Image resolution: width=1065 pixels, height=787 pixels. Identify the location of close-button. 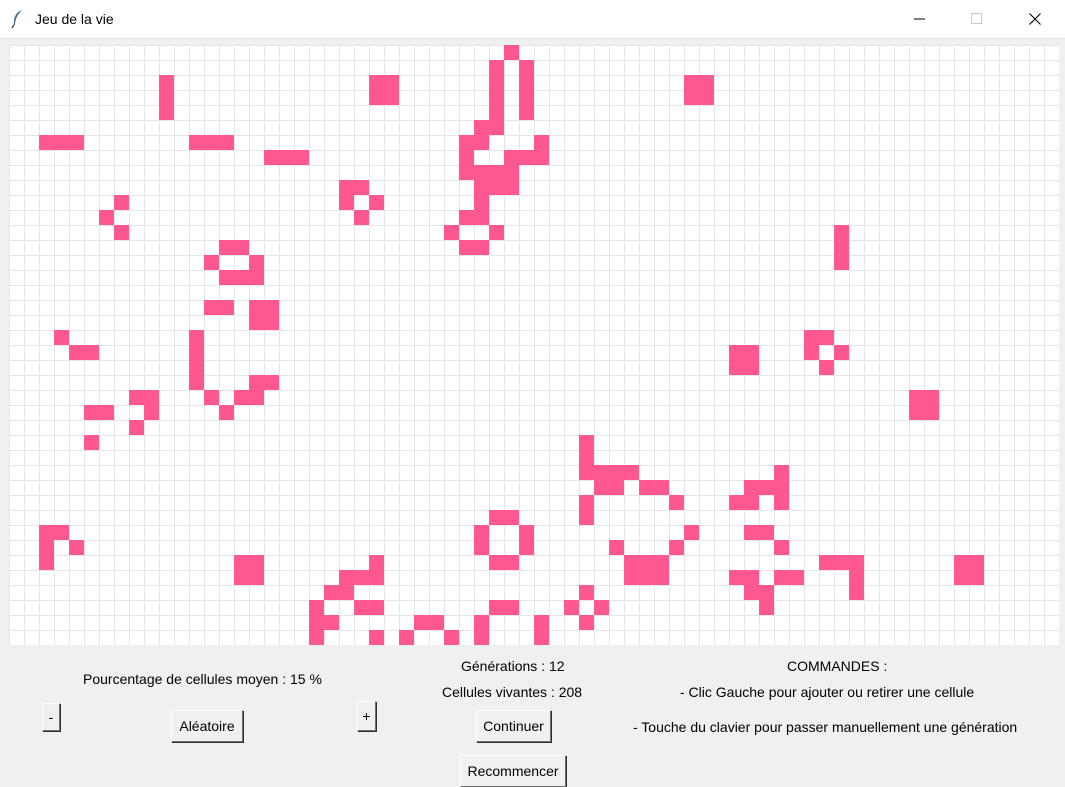
(1035, 19).